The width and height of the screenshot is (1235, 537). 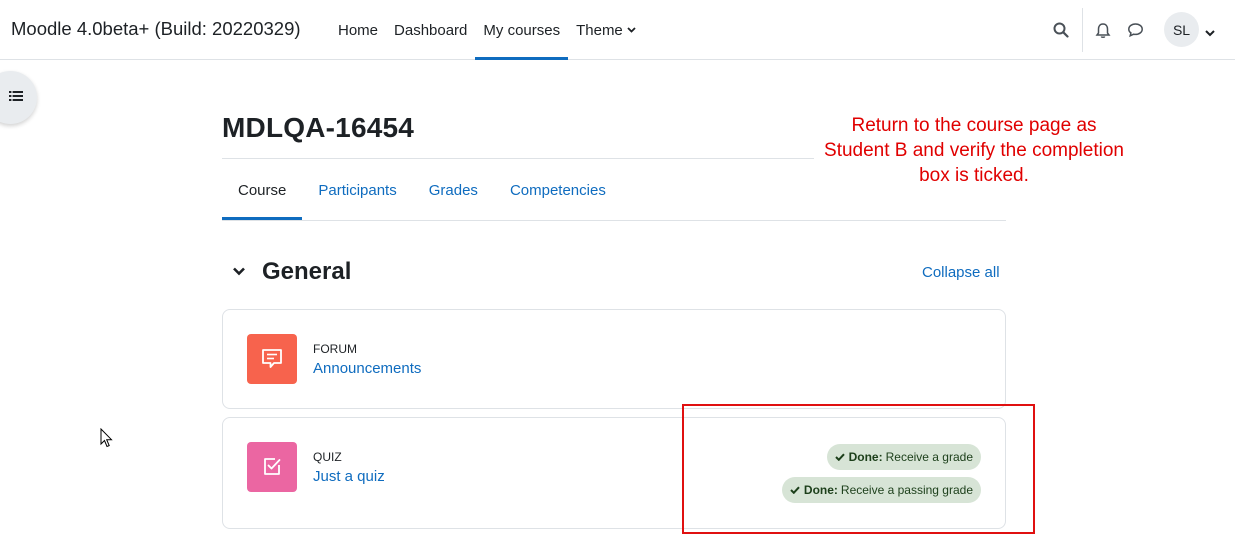 I want to click on tab-course: Course, so click(x=262, y=190).